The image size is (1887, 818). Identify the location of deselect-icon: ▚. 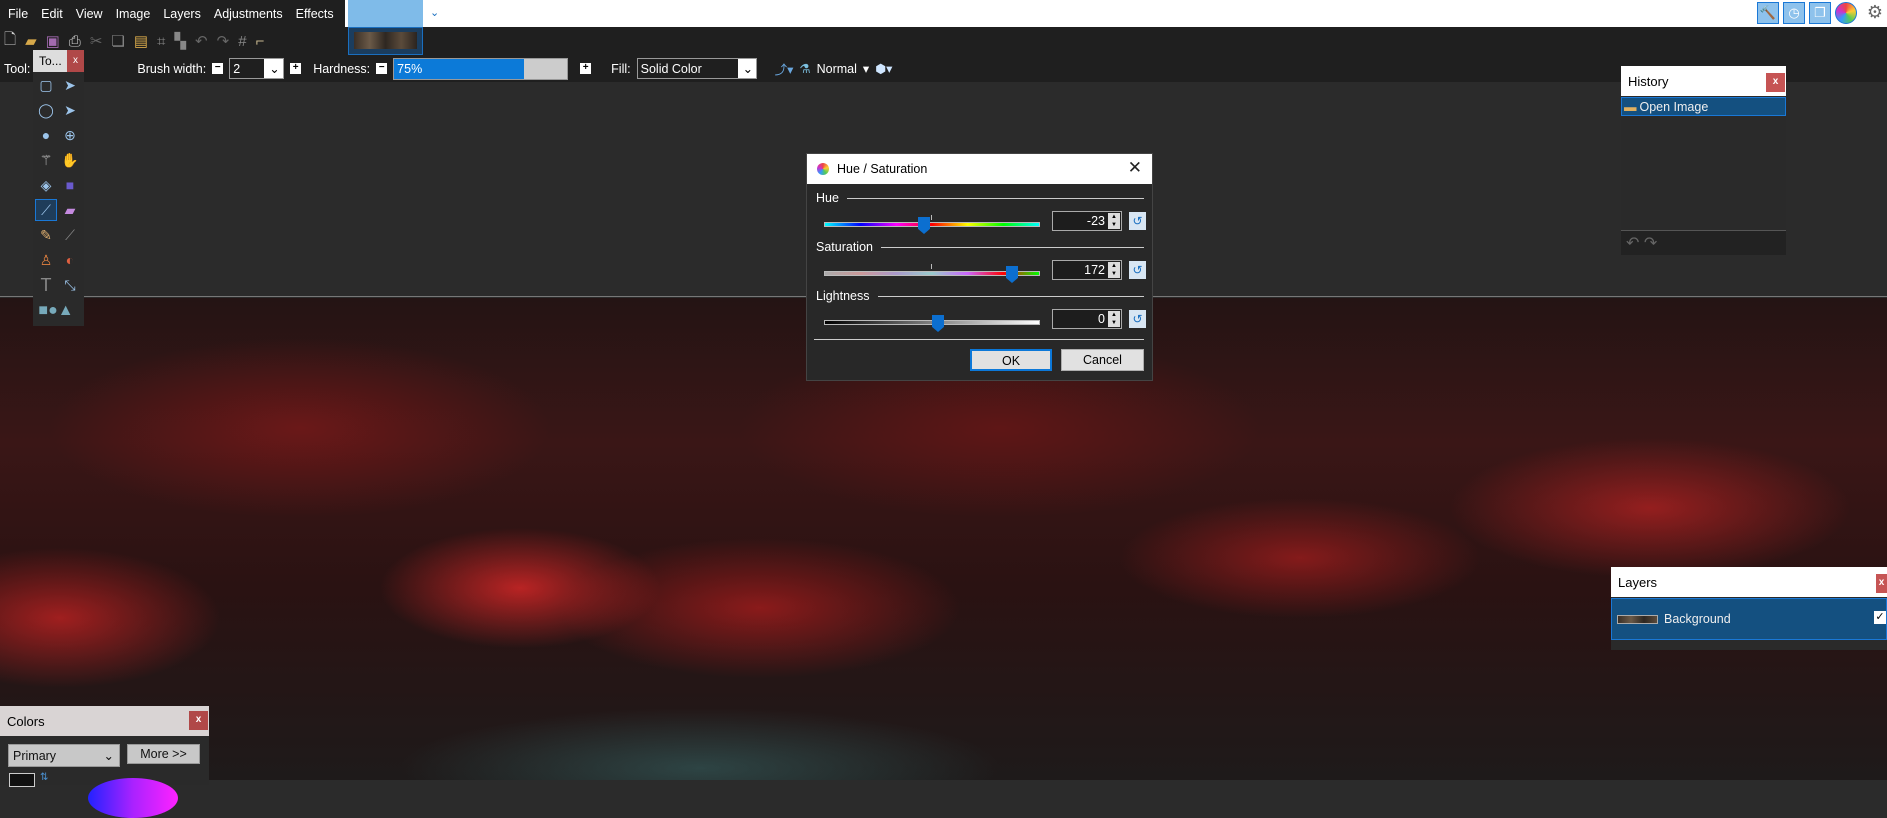
(180, 41).